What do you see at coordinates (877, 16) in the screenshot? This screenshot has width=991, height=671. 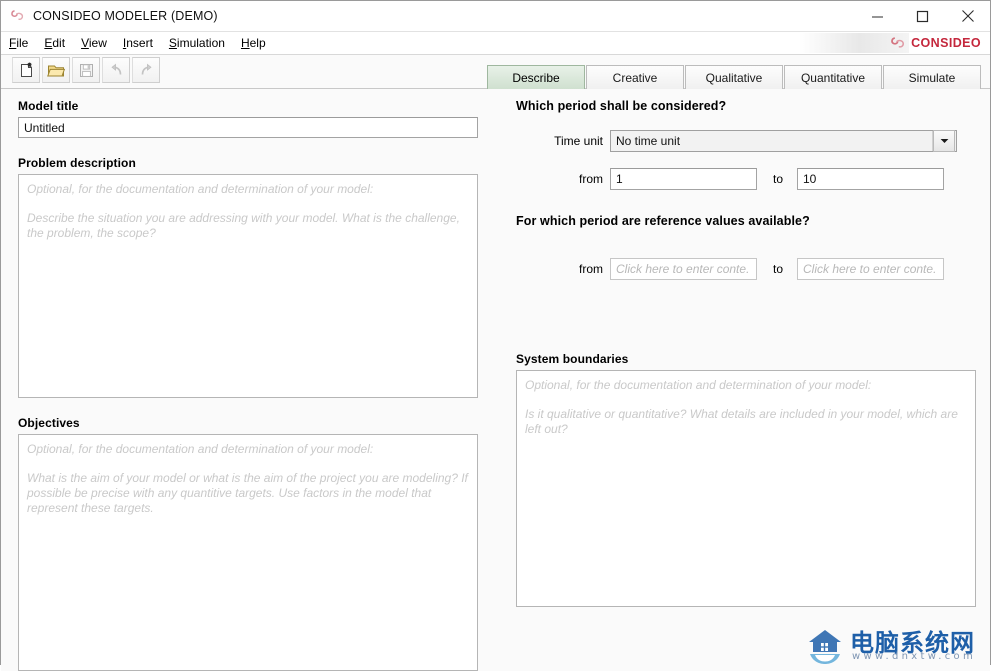 I see `minimize-button` at bounding box center [877, 16].